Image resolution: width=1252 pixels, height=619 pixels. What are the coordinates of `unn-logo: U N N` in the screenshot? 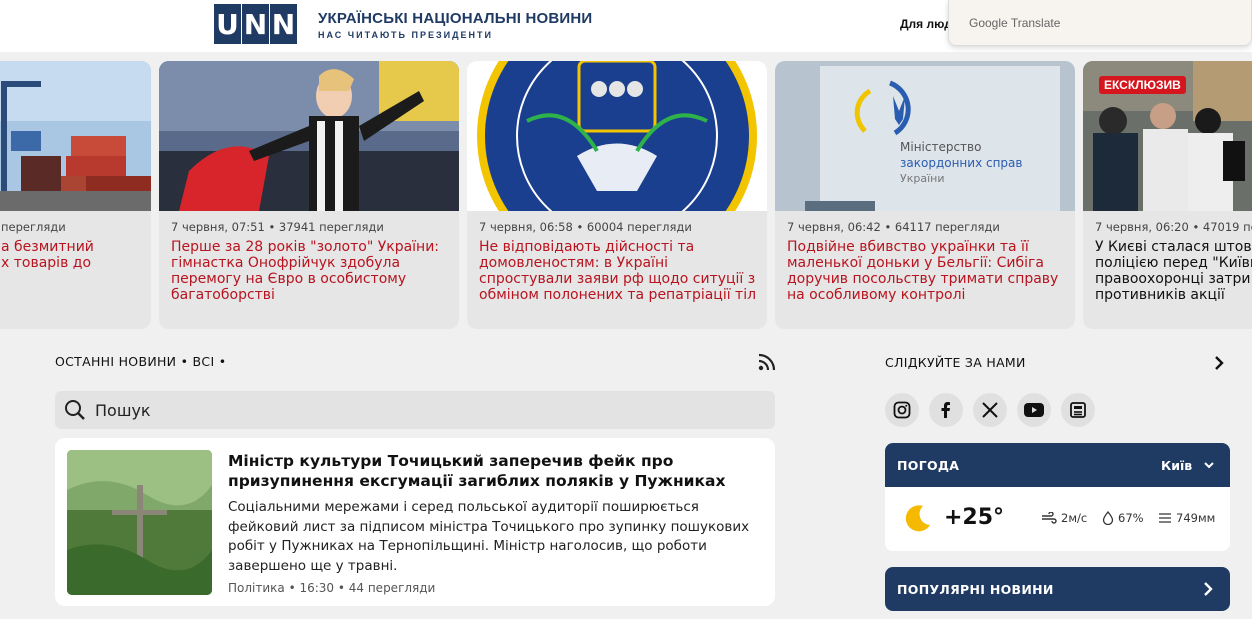 It's located at (256, 24).